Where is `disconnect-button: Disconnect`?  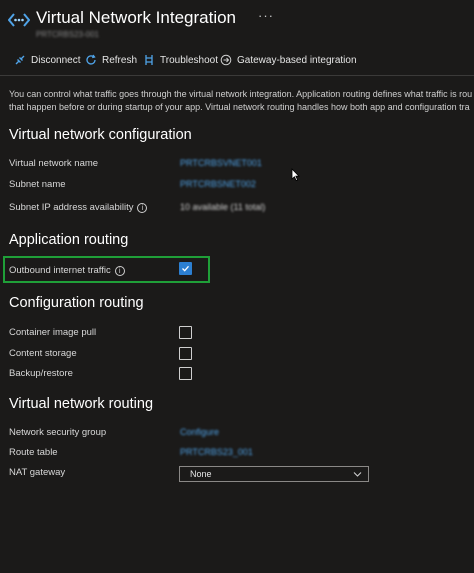 disconnect-button: Disconnect is located at coordinates (47, 60).